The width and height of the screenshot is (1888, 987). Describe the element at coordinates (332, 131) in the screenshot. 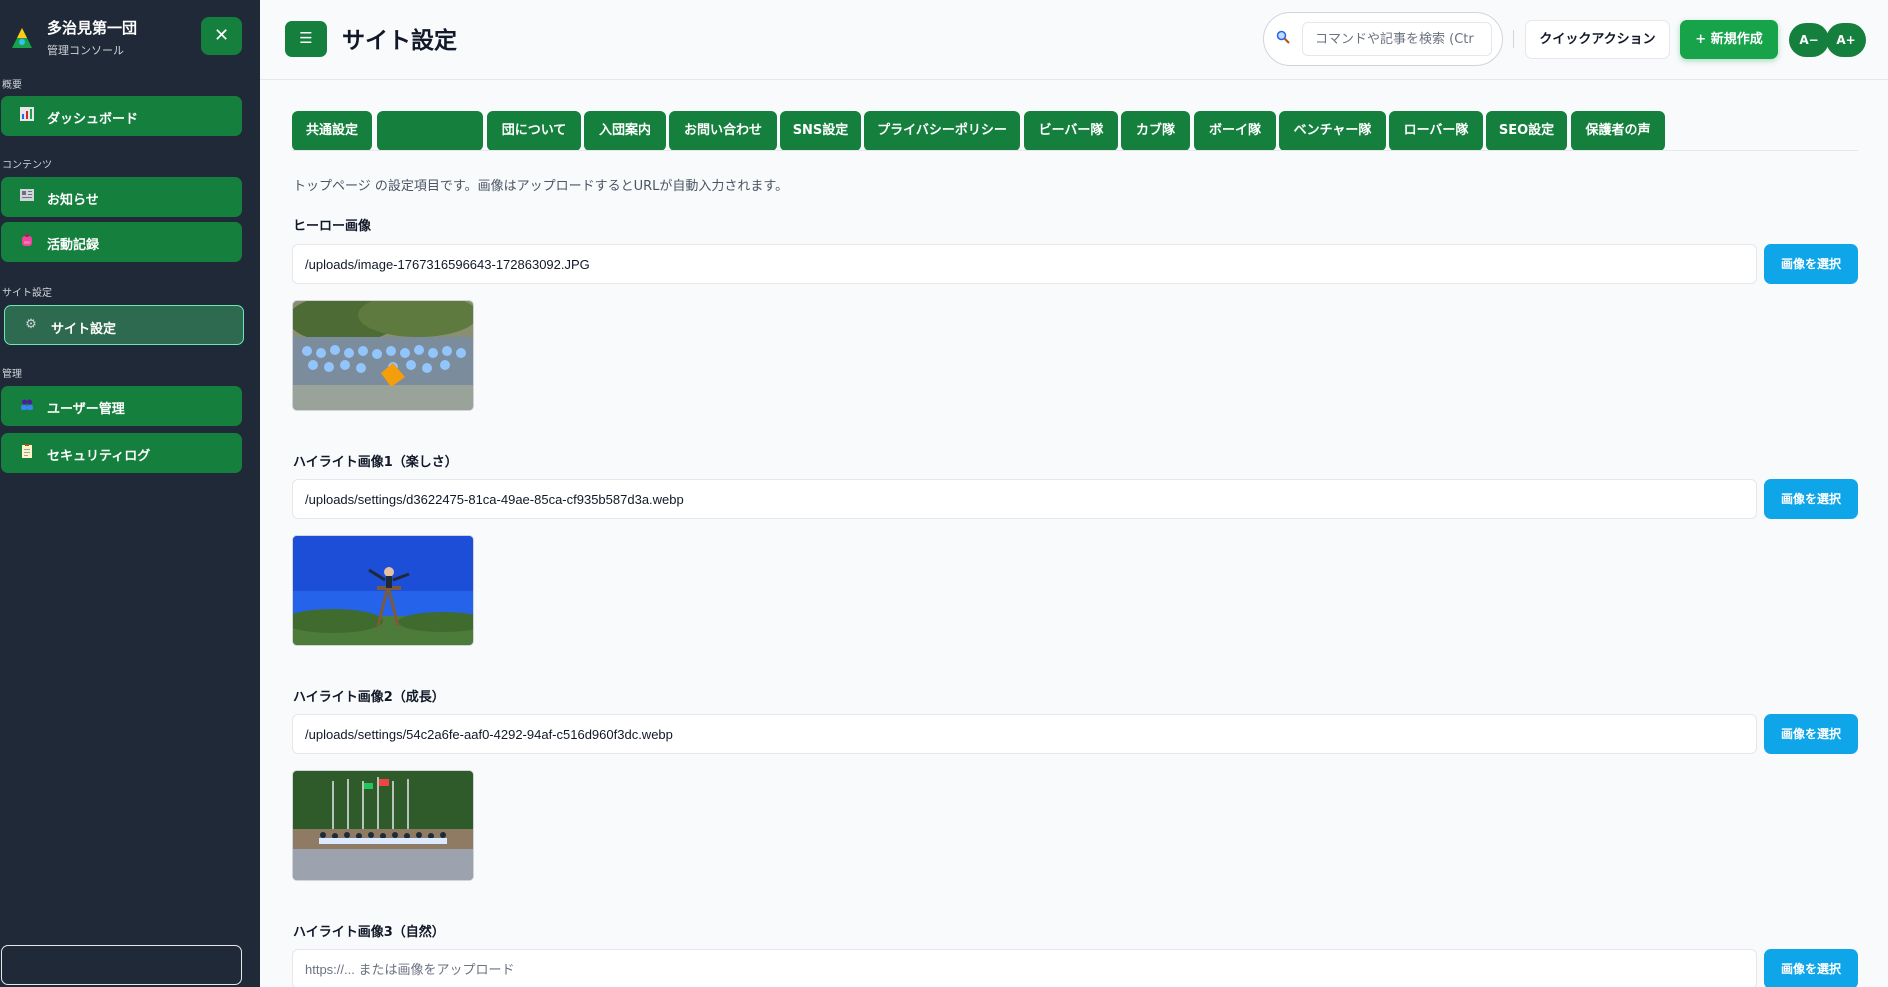

I see `tab-common: 共通設定` at that location.